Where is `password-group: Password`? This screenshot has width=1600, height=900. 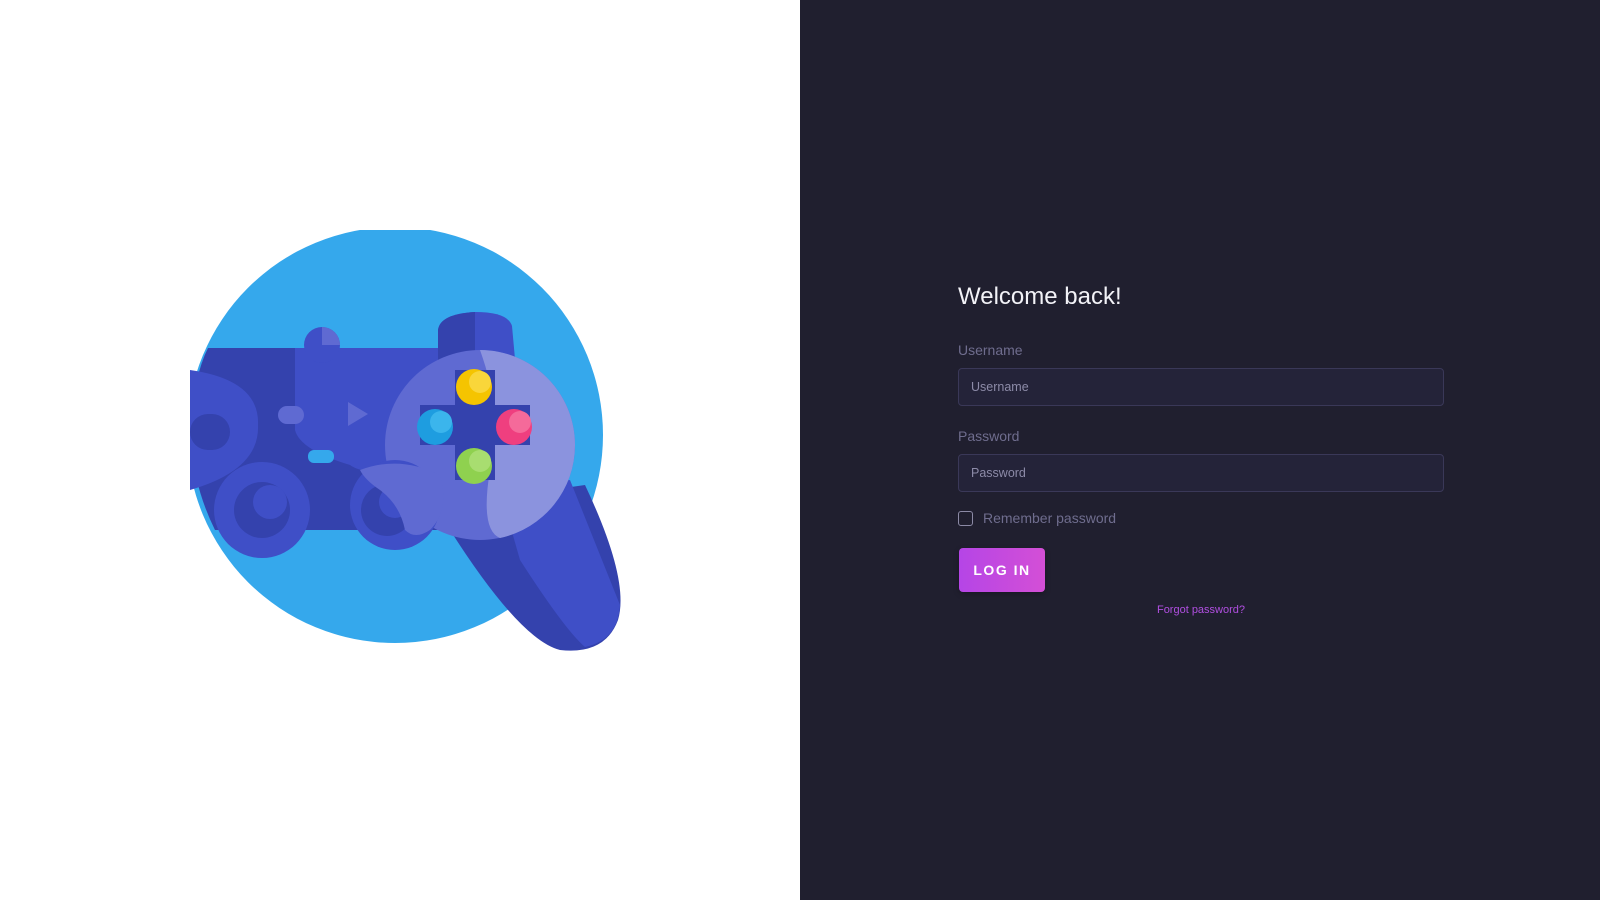 password-group: Password is located at coordinates (1201, 460).